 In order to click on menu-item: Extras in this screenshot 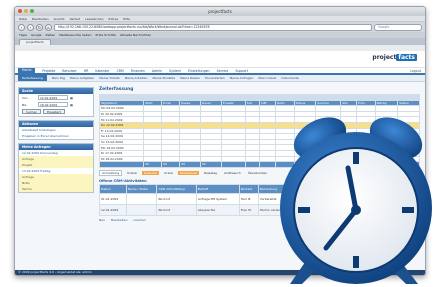, I will do `click(113, 19)`.